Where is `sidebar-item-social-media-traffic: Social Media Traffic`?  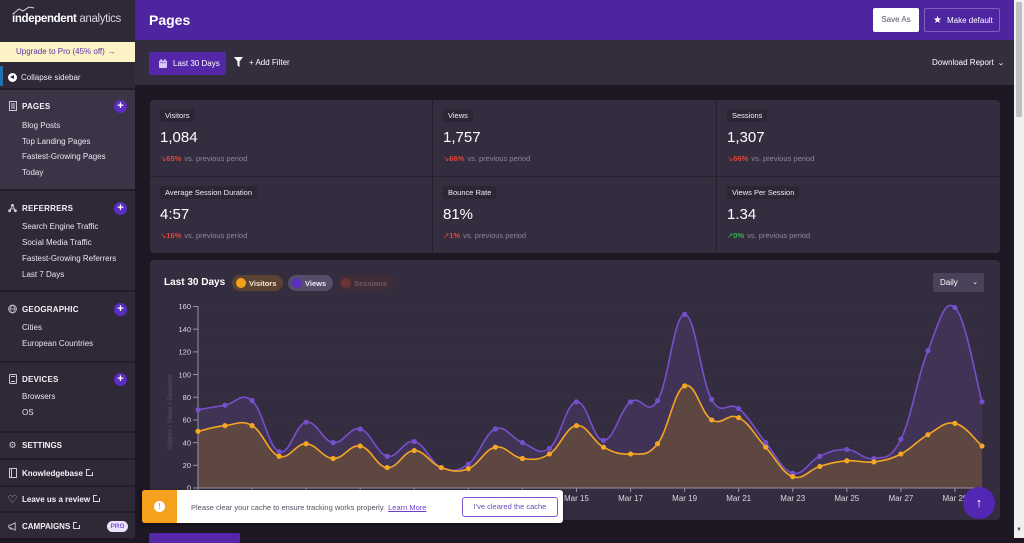 sidebar-item-social-media-traffic: Social Media Traffic is located at coordinates (57, 242).